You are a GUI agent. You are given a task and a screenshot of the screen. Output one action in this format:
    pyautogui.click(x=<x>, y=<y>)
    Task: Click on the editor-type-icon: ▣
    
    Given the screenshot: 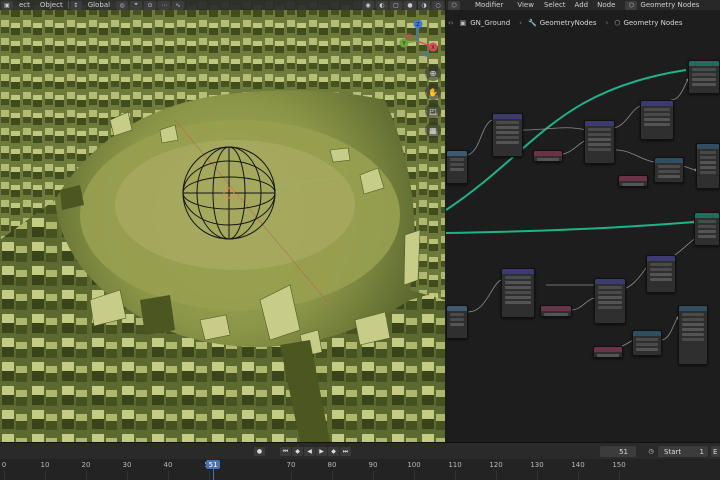 What is the action you would take?
    pyautogui.click(x=7, y=5)
    